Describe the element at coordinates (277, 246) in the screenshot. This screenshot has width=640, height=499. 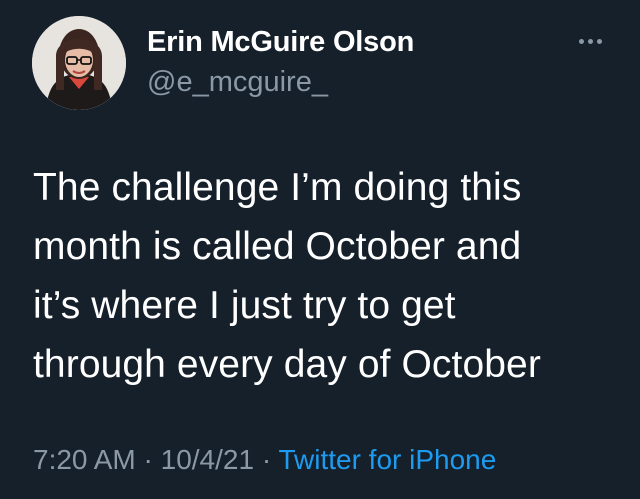
I see `tweet-text-line: month is called October and` at that location.